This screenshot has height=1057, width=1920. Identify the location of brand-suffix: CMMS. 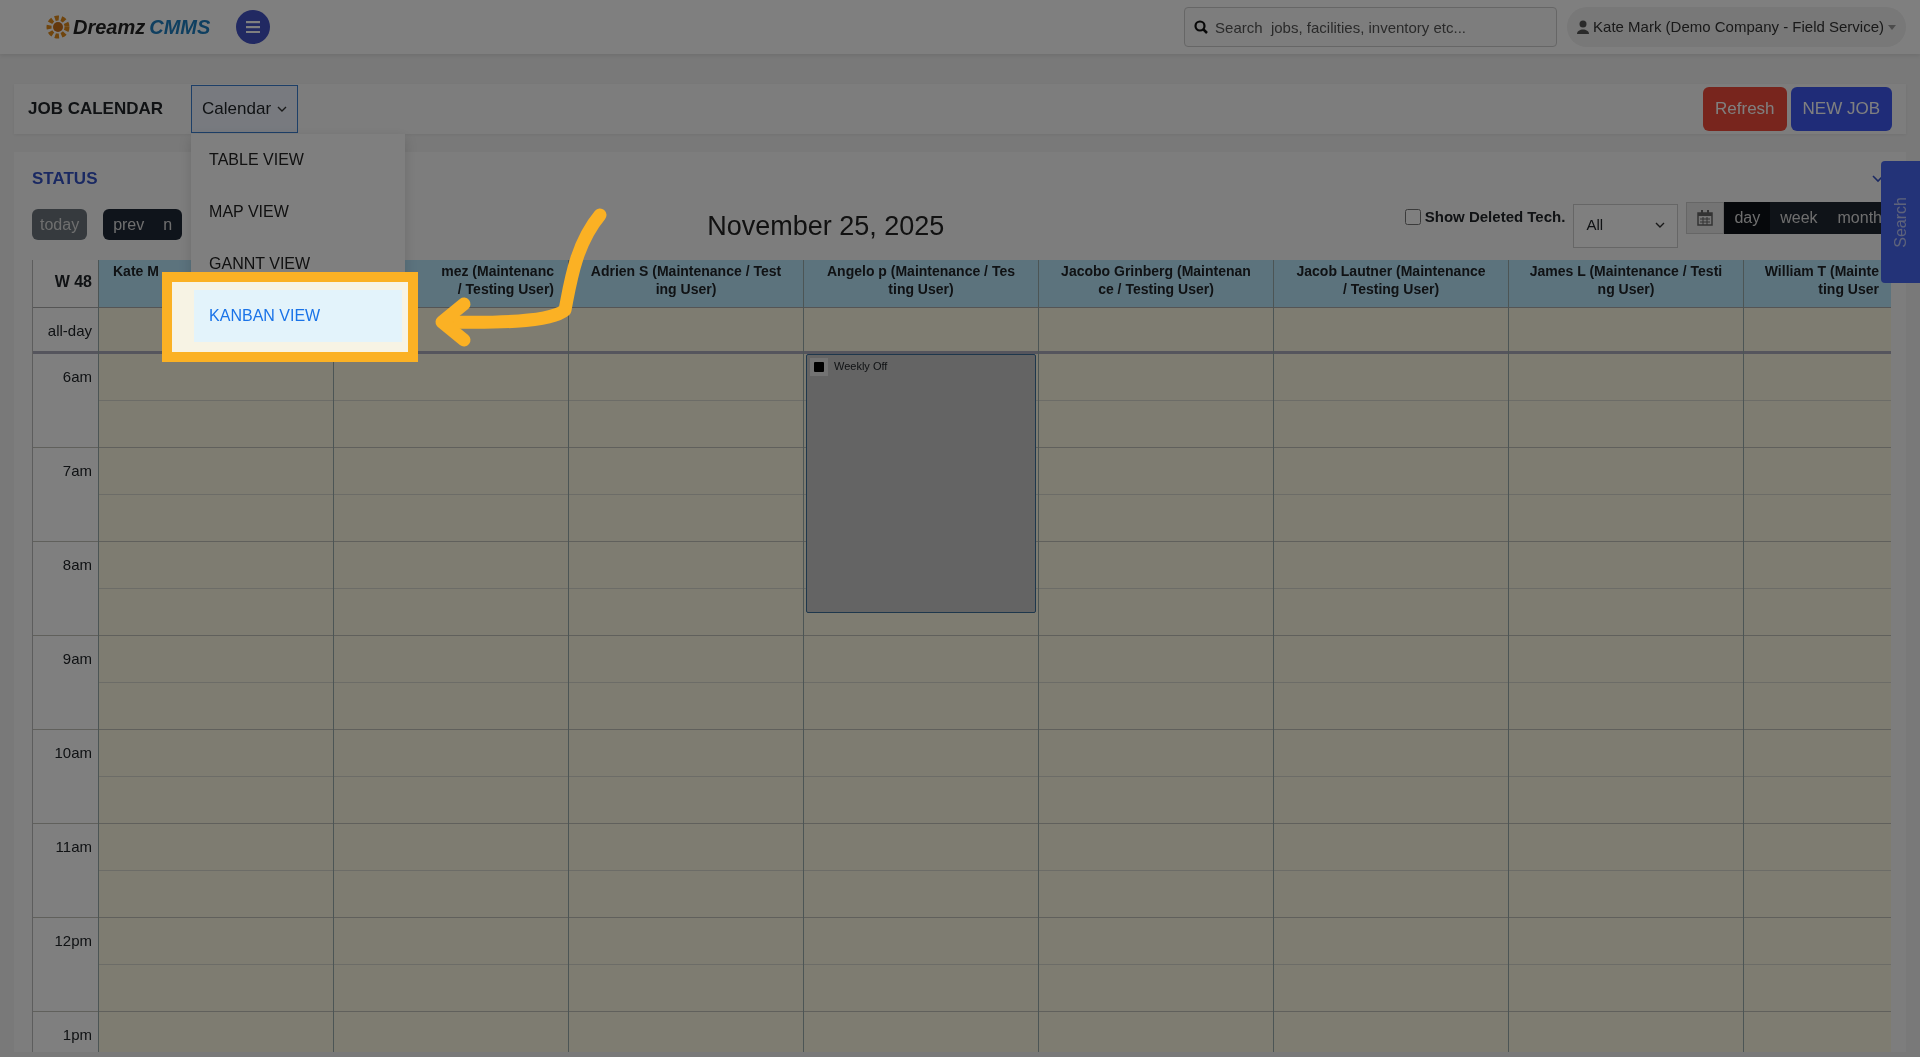
(180, 27).